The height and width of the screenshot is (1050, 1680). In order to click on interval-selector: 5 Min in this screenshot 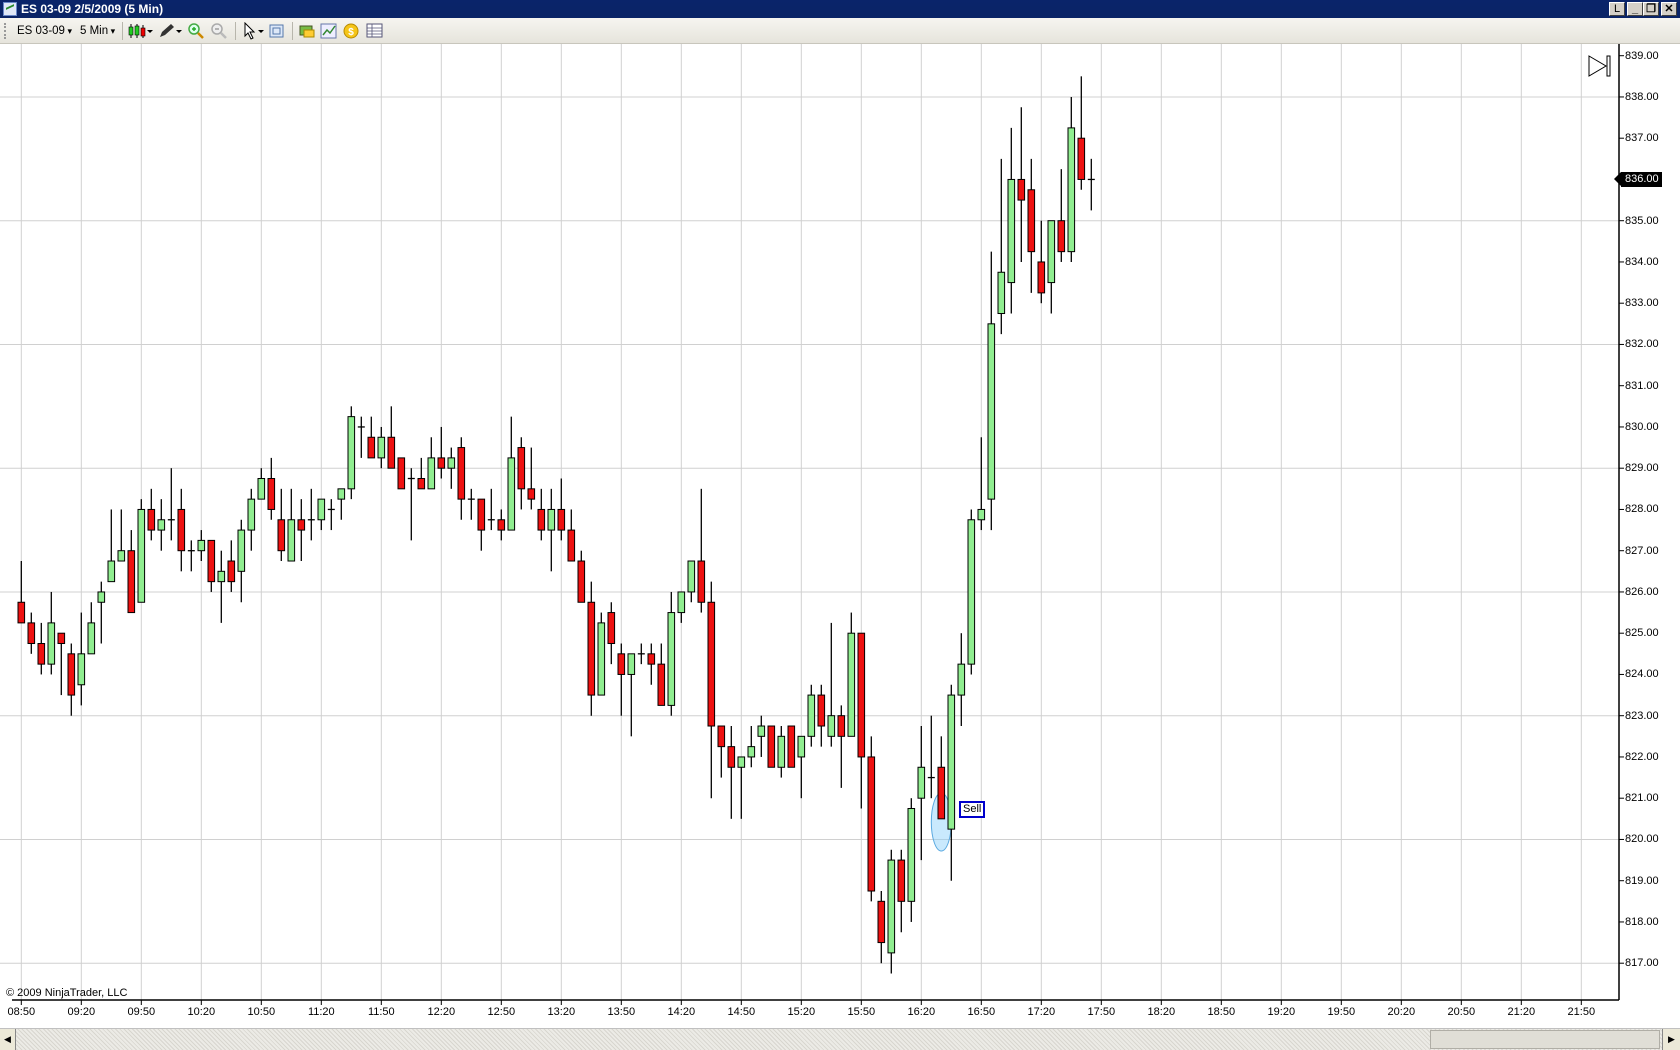, I will do `click(97, 31)`.